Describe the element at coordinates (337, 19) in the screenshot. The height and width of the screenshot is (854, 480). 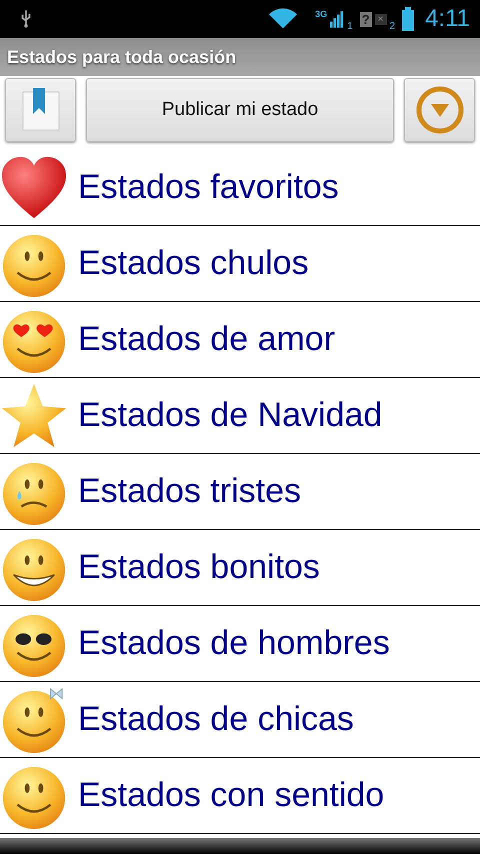
I see `signal-icon` at that location.